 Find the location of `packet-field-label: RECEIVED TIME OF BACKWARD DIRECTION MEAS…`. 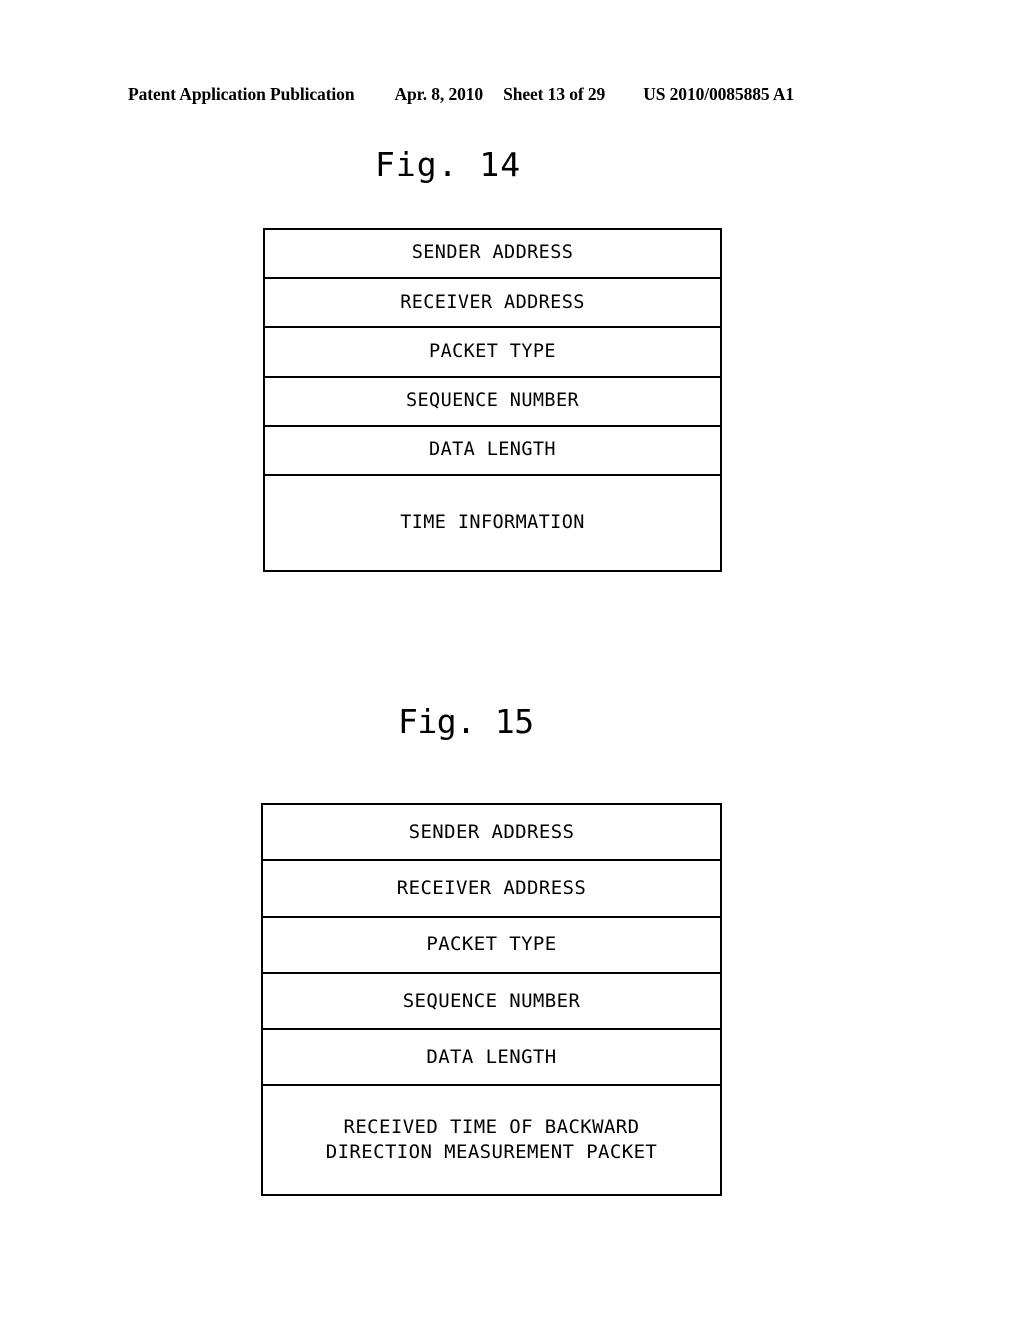

packet-field-label: RECEIVED TIME OF BACKWARD DIRECTION MEAS… is located at coordinates (491, 1140).